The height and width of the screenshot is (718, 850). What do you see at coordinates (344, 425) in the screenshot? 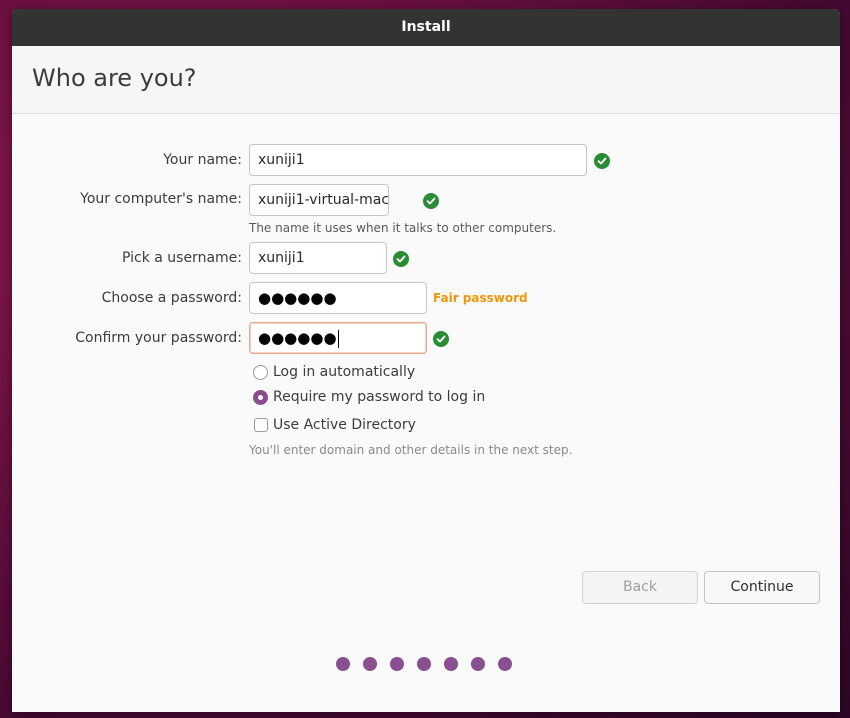
I see `active-directory-label: Use Active Directory` at bounding box center [344, 425].